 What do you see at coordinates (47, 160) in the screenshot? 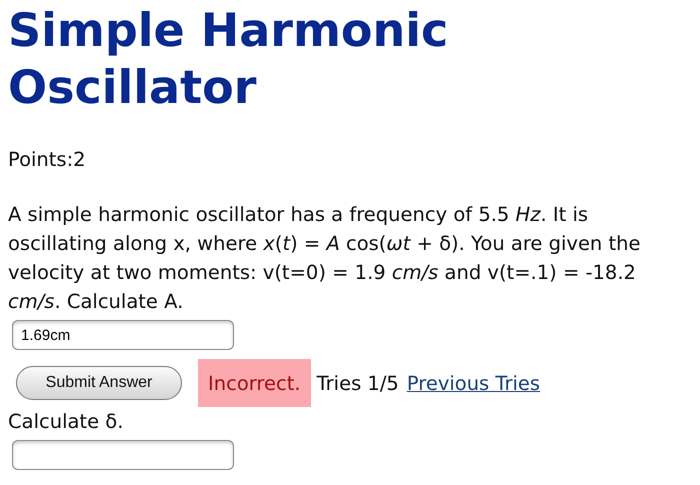
I see `points-label: Points:2` at bounding box center [47, 160].